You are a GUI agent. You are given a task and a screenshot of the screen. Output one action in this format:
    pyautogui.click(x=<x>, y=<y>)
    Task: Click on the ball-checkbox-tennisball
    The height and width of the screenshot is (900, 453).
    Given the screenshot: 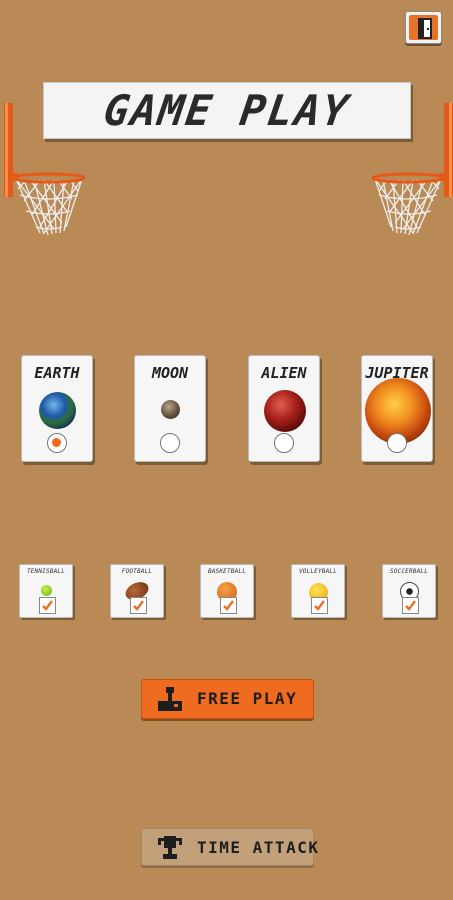 What is the action you would take?
    pyautogui.click(x=47, y=605)
    